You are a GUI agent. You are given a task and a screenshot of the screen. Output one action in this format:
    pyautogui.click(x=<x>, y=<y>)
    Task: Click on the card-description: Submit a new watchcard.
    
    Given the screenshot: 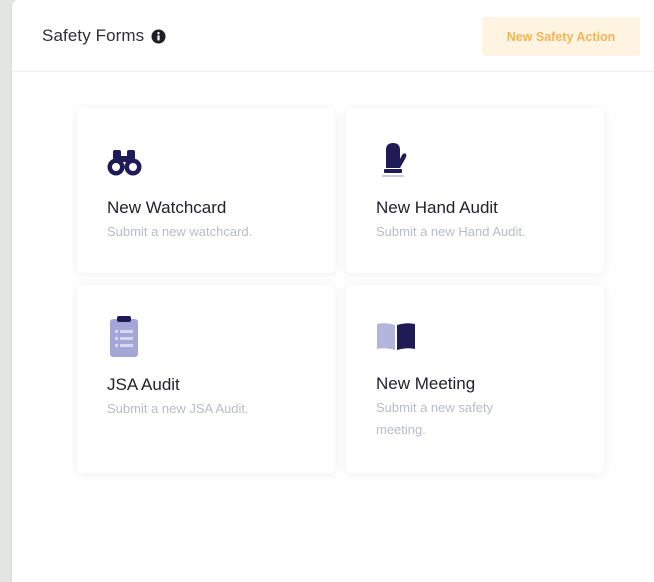 What is the action you would take?
    pyautogui.click(x=180, y=231)
    